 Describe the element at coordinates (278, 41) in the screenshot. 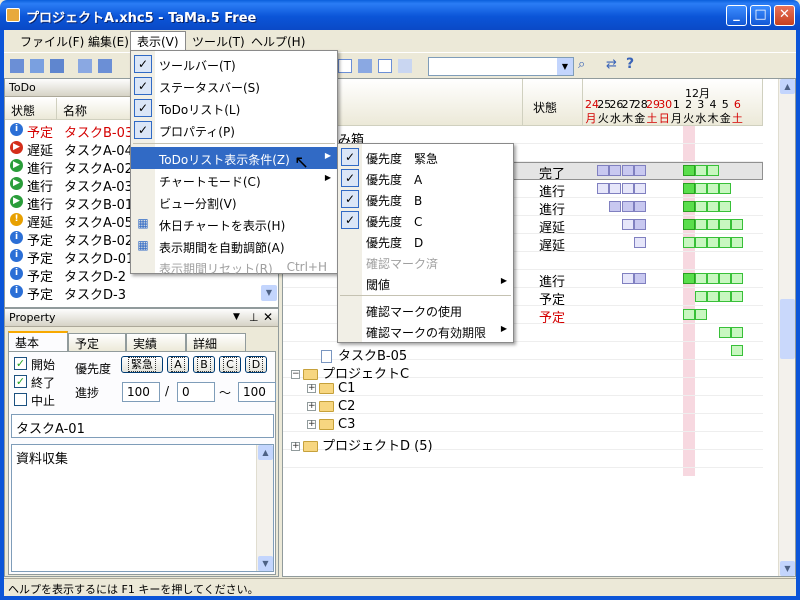

I see `menu-help: ヘルプ(H)` at that location.